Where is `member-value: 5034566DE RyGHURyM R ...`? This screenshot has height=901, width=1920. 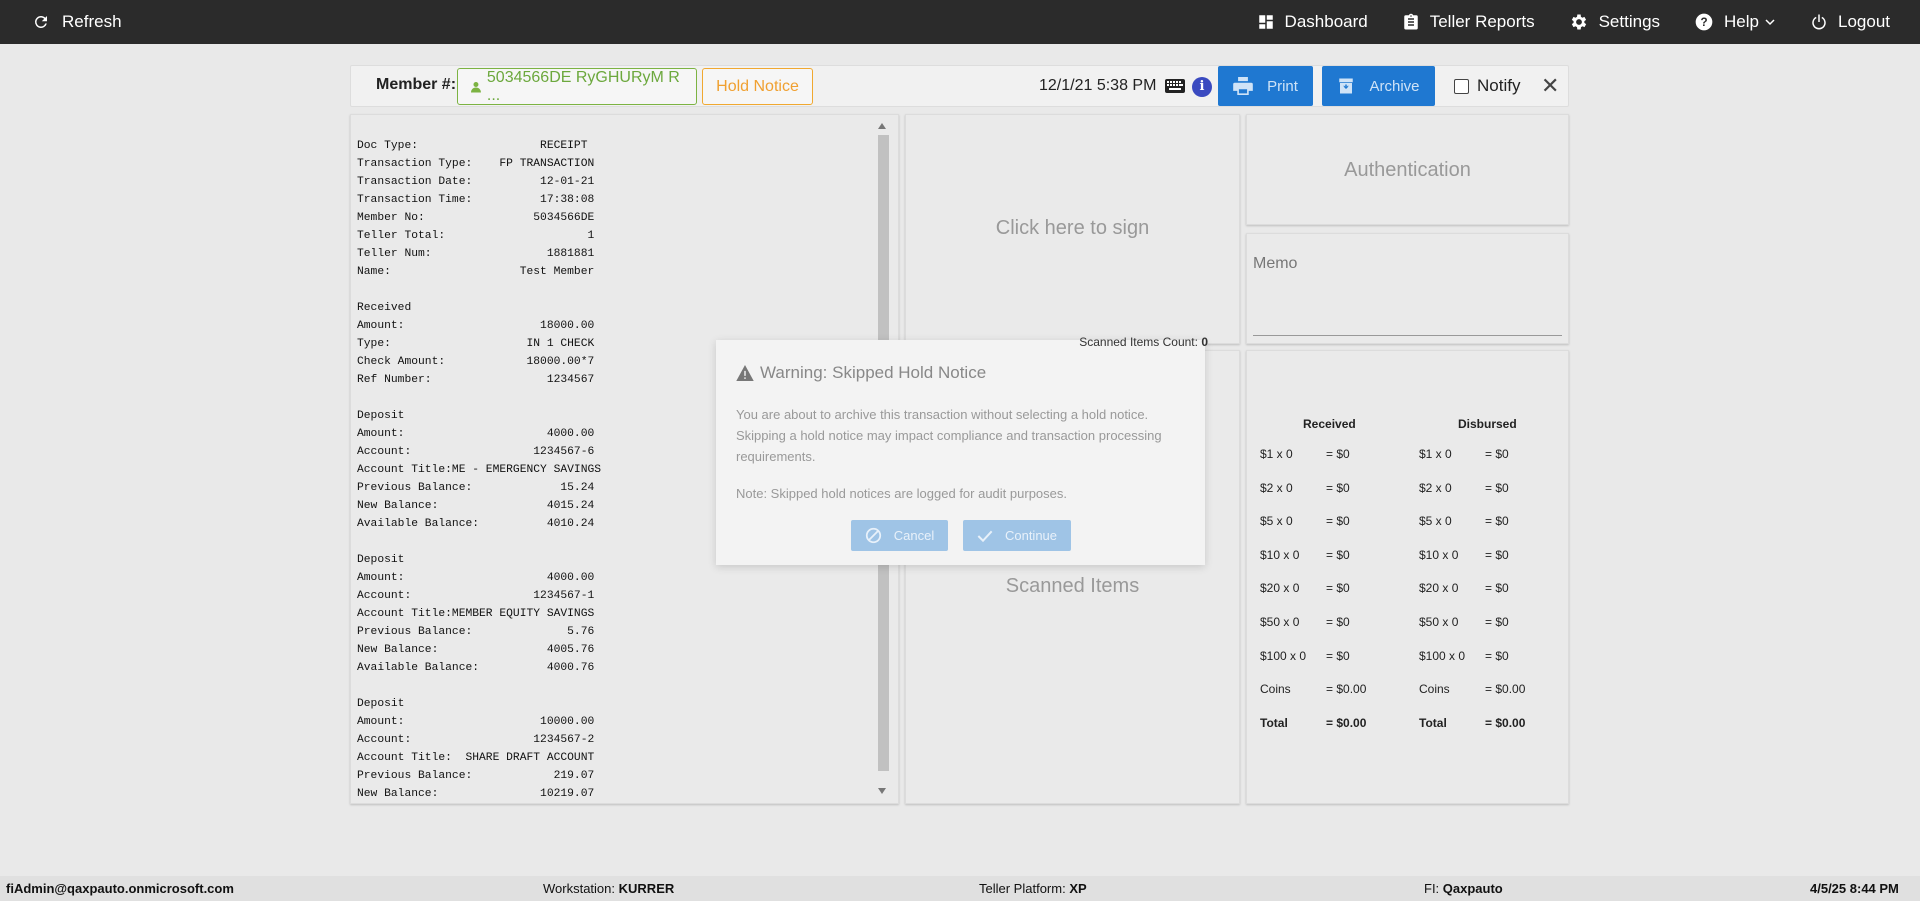 member-value: 5034566DE RyGHURyM R ... is located at coordinates (583, 86).